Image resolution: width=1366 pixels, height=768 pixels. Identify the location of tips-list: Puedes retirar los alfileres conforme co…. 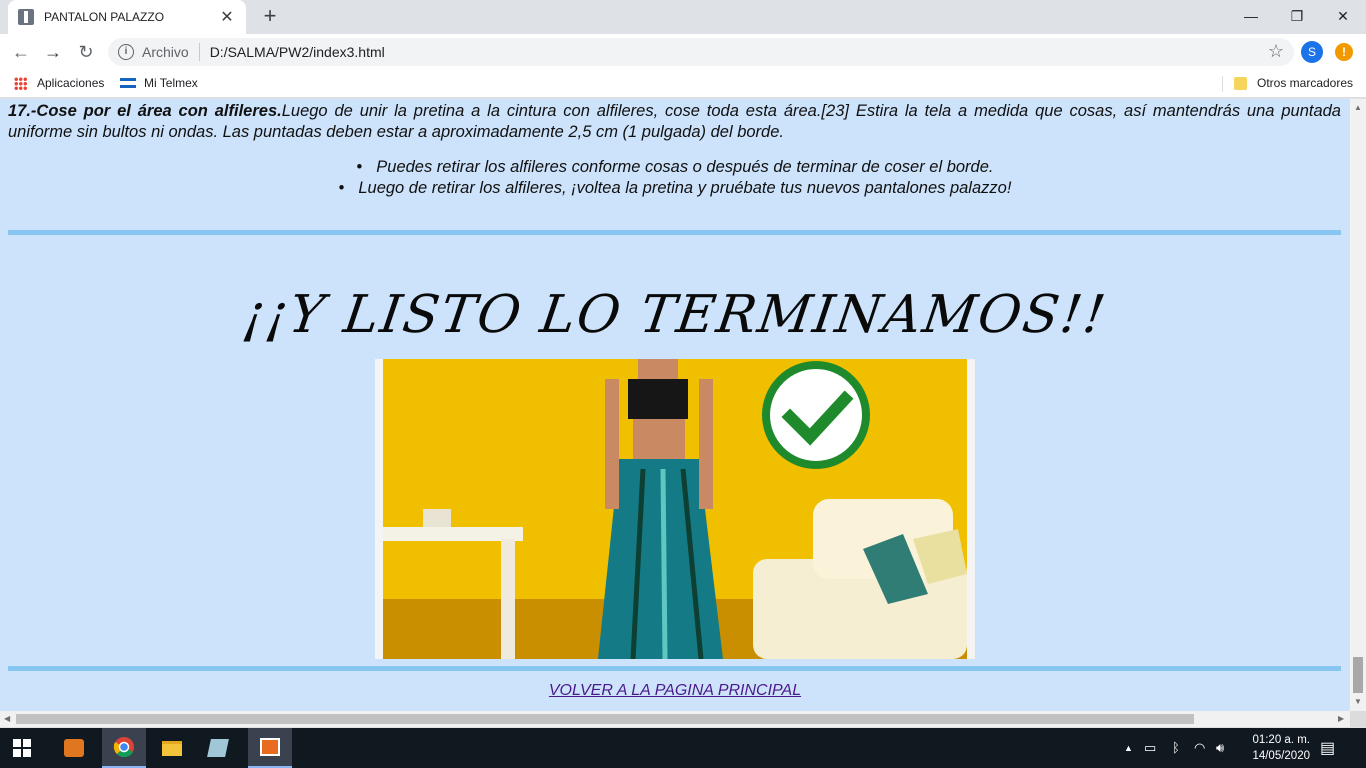
(675, 178).